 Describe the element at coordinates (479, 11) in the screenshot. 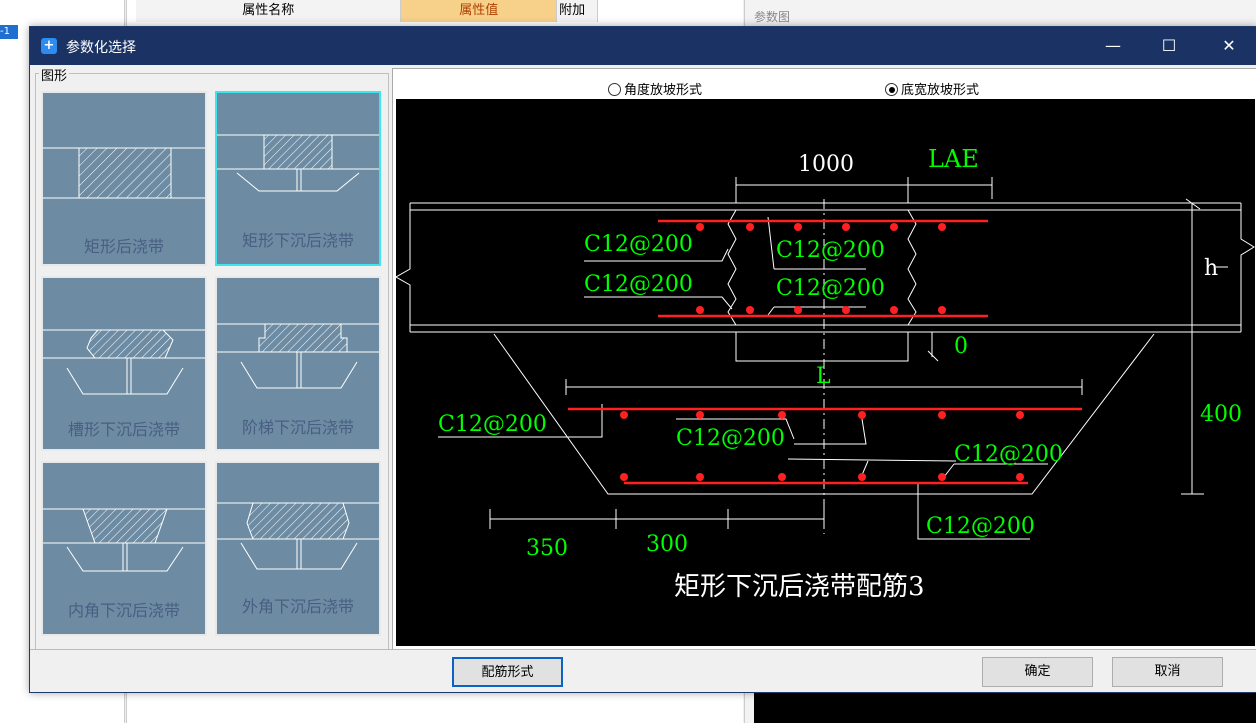

I see `header-property-value: 属性值` at that location.